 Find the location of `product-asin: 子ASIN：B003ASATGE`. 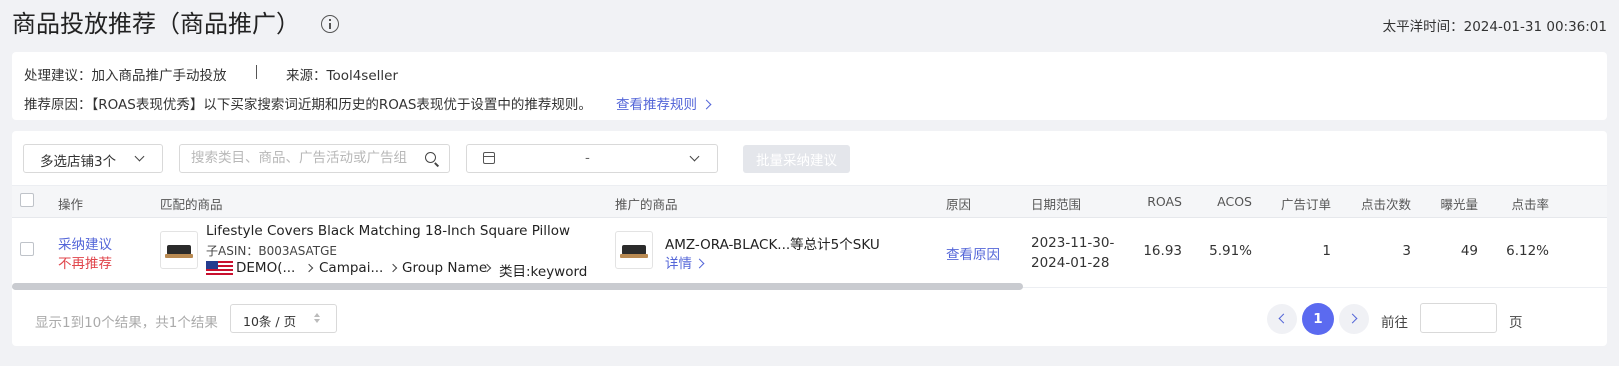

product-asin: 子ASIN：B003ASATGE is located at coordinates (271, 250).